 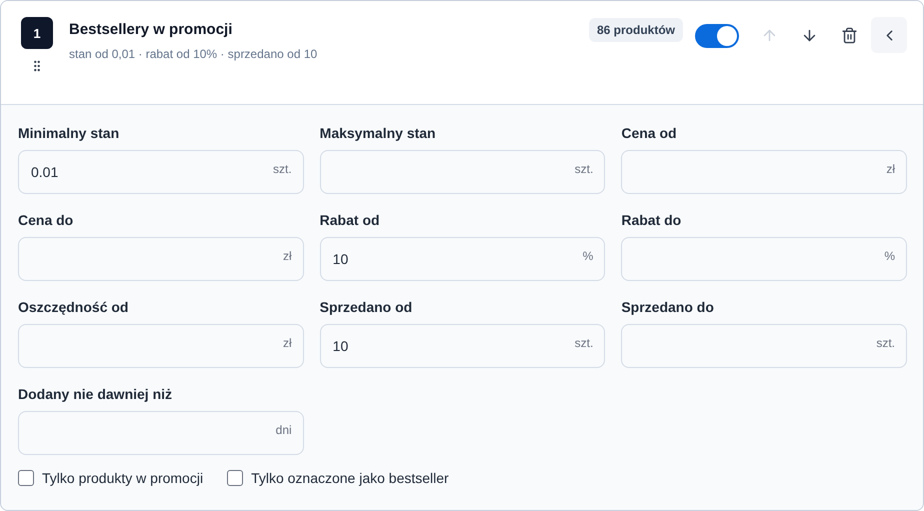 I want to click on field-label: Minimalny stan, so click(x=69, y=133).